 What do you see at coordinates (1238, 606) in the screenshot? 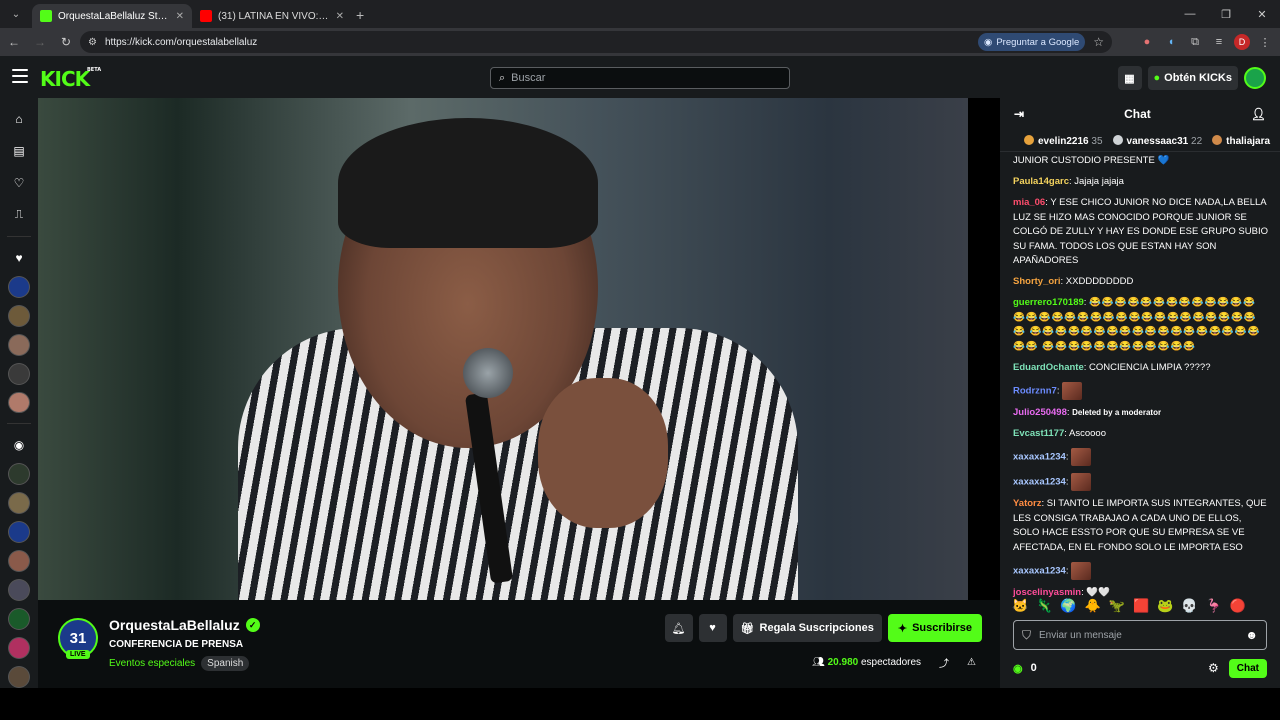
I see `emote-icon: 🔴` at bounding box center [1238, 606].